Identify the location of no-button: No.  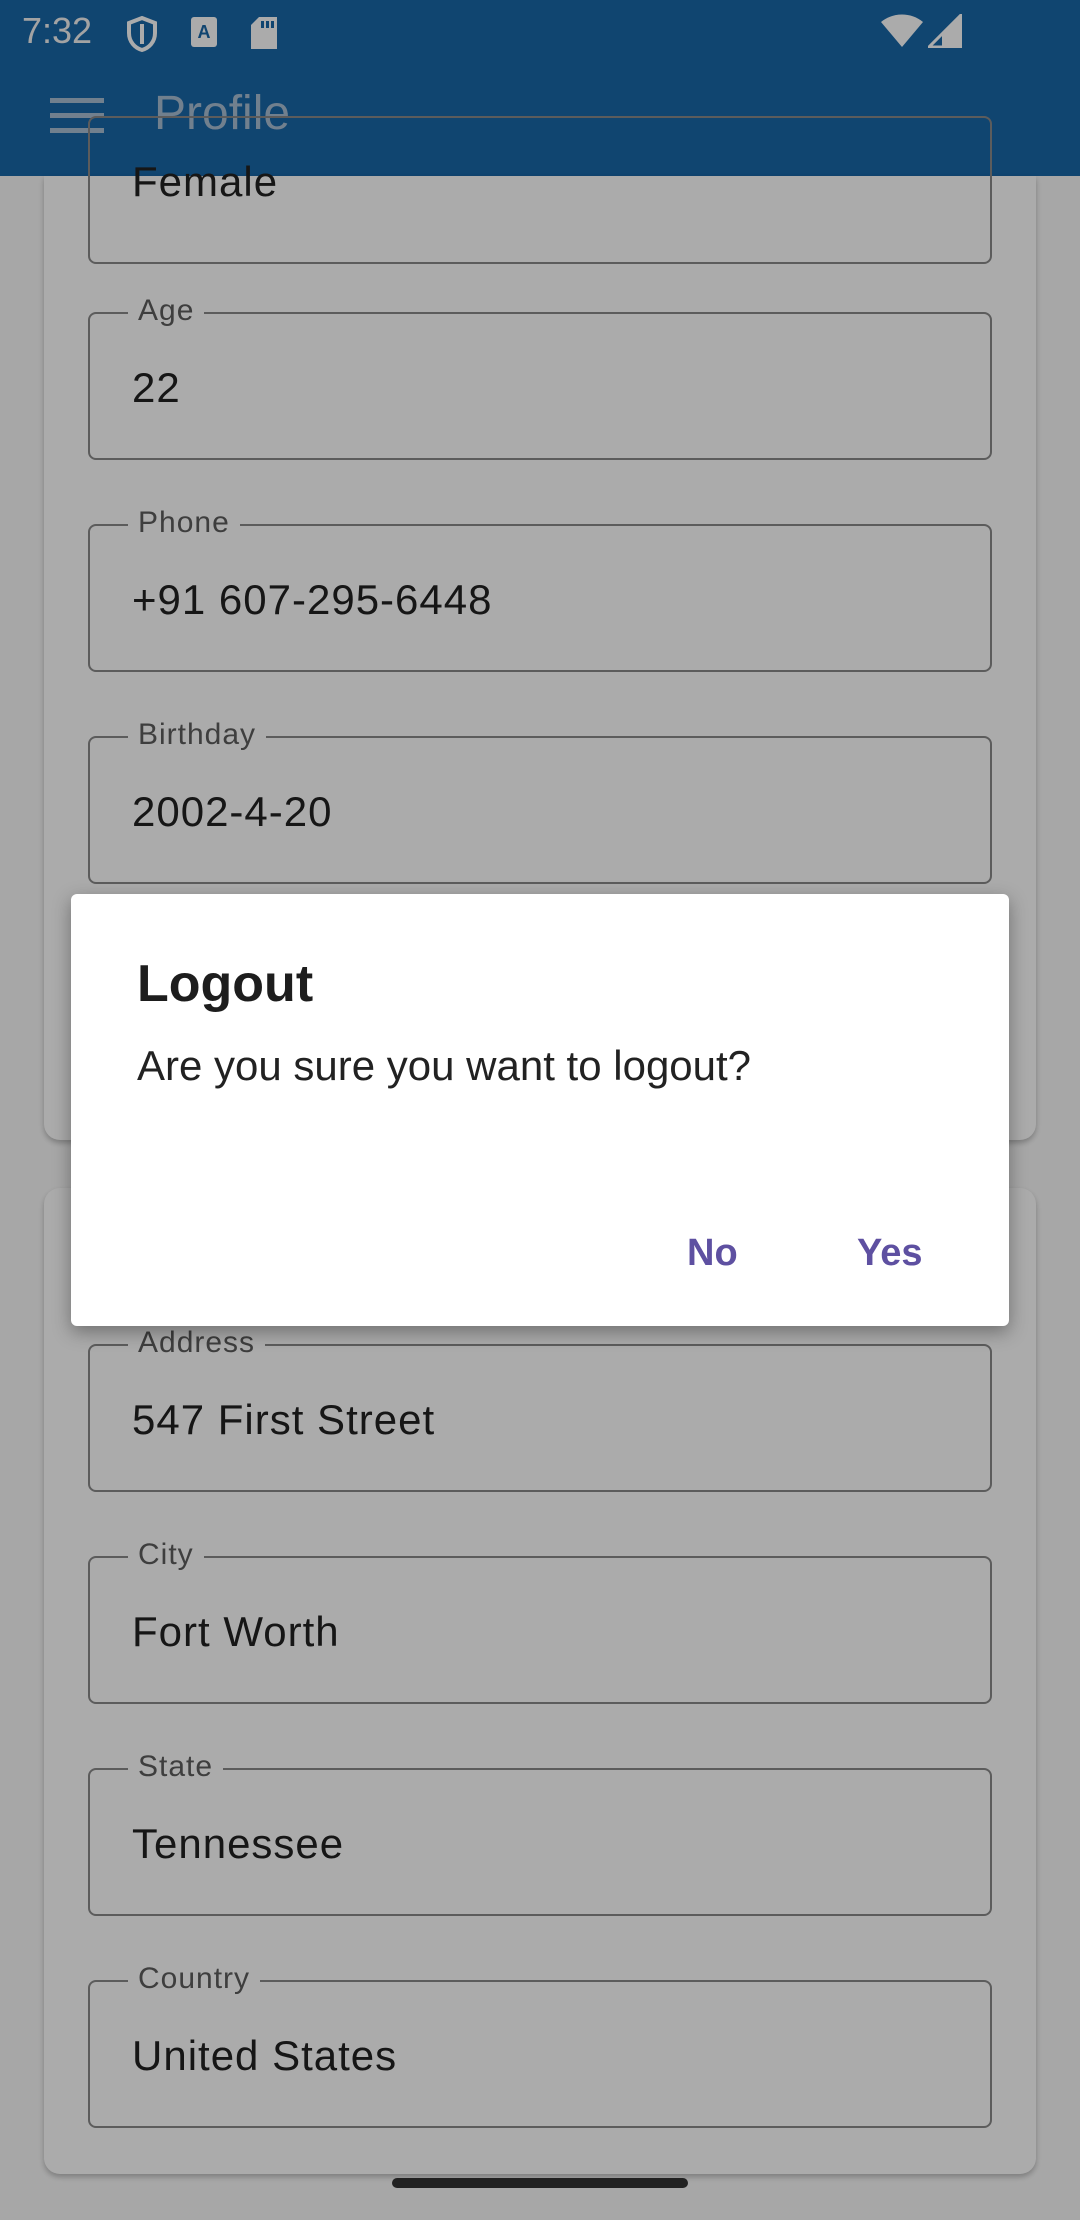
(712, 1253).